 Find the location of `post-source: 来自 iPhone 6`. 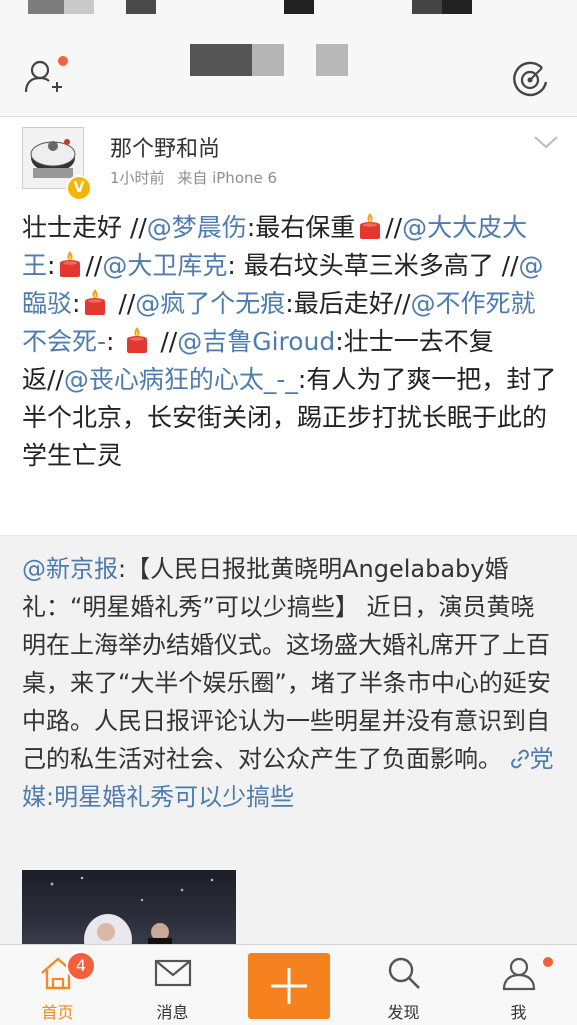

post-source: 来自 iPhone 6 is located at coordinates (227, 178).